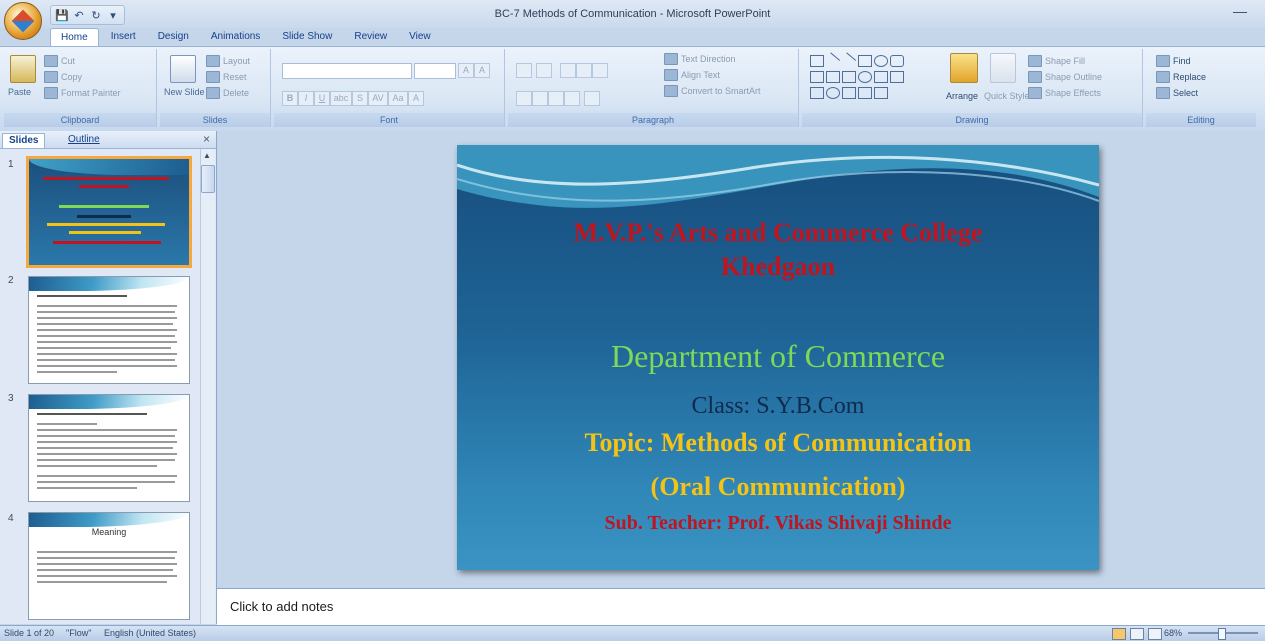 The image size is (1265, 641). I want to click on tab-home: Home, so click(74, 37).